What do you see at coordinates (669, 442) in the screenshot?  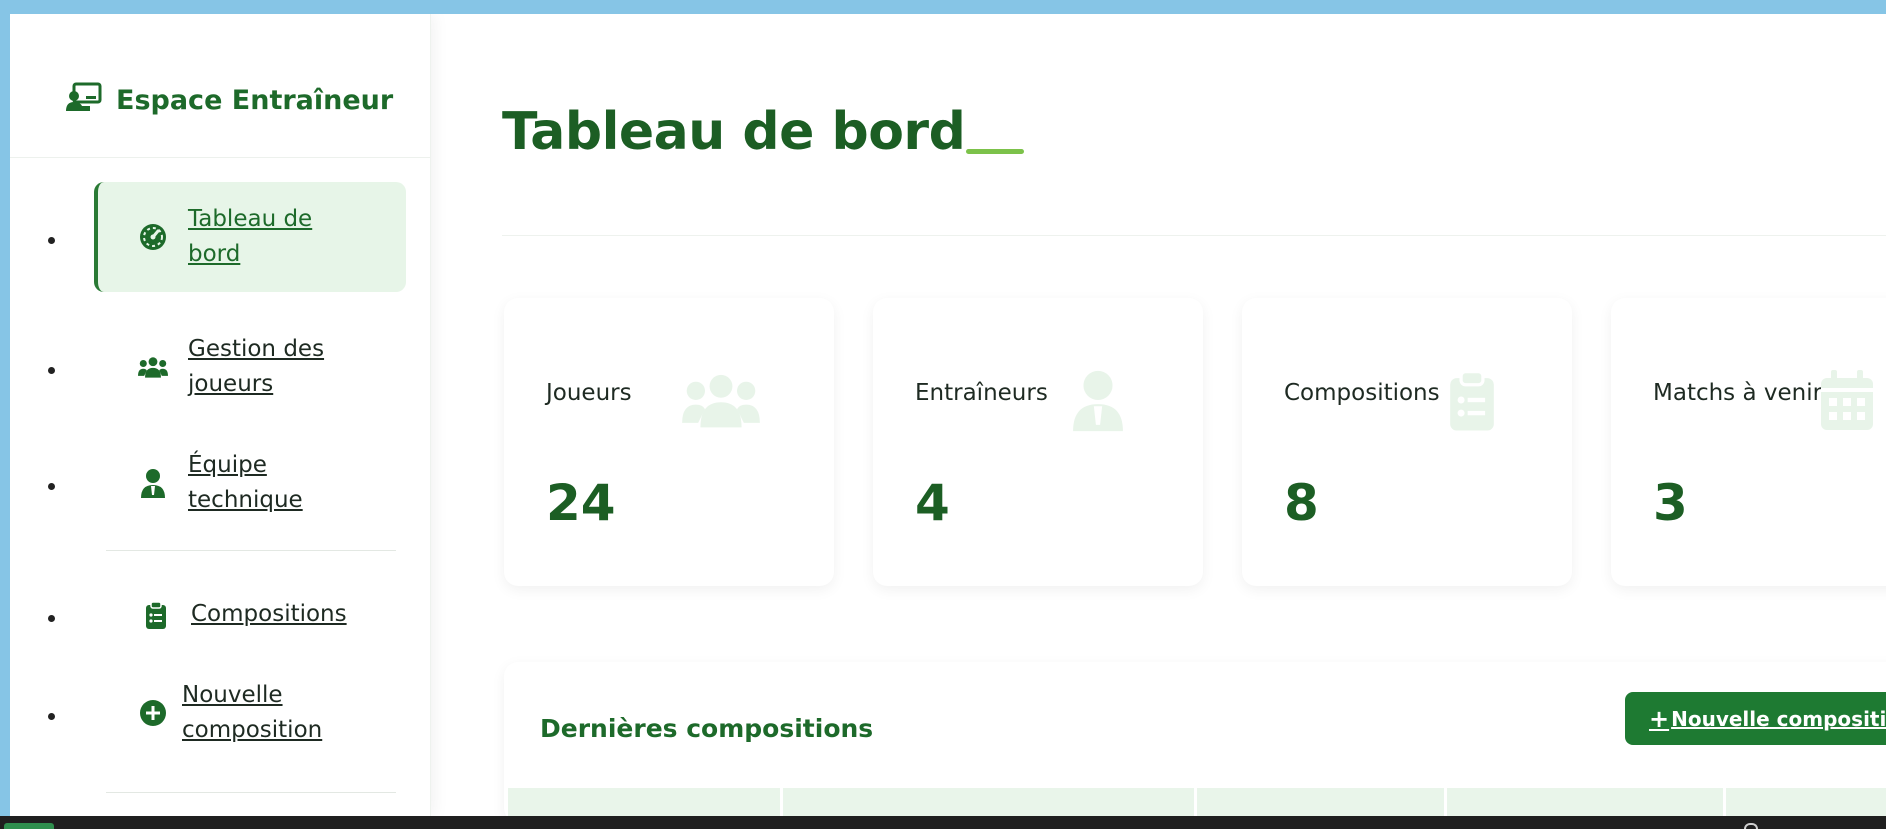 I see `stat-card-players: Joueurs 24` at bounding box center [669, 442].